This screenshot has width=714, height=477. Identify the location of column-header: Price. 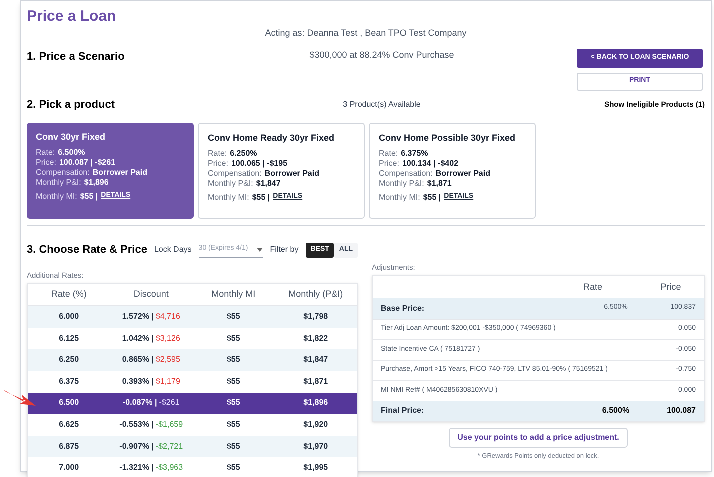
(671, 287).